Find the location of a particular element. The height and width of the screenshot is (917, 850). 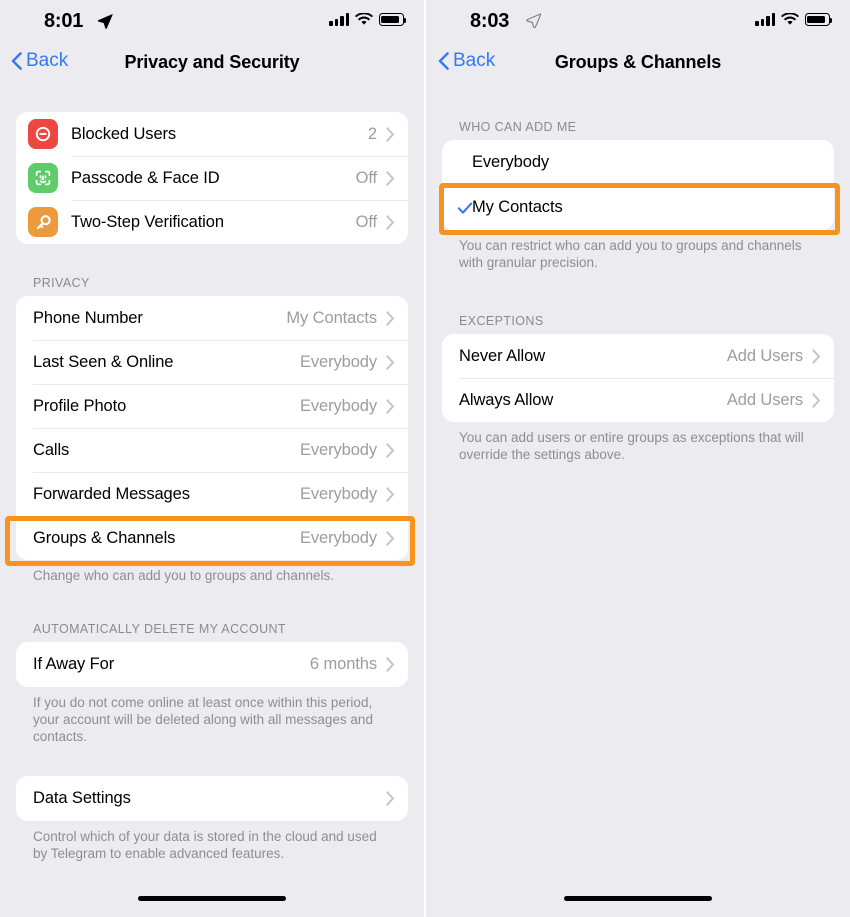

row-label: Always Allow is located at coordinates (506, 399).